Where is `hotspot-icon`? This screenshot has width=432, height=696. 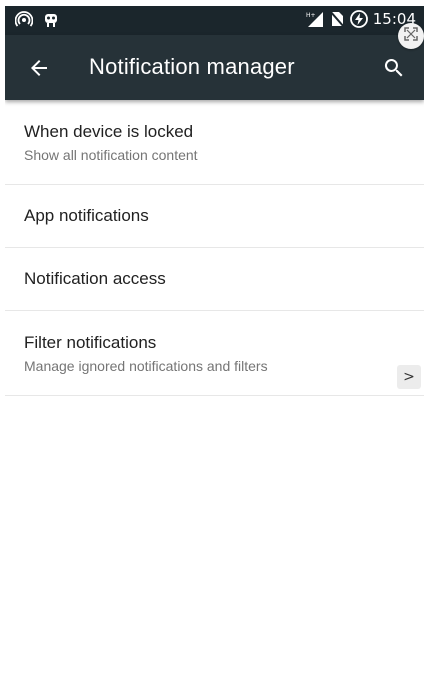
hotspot-icon is located at coordinates (24, 20).